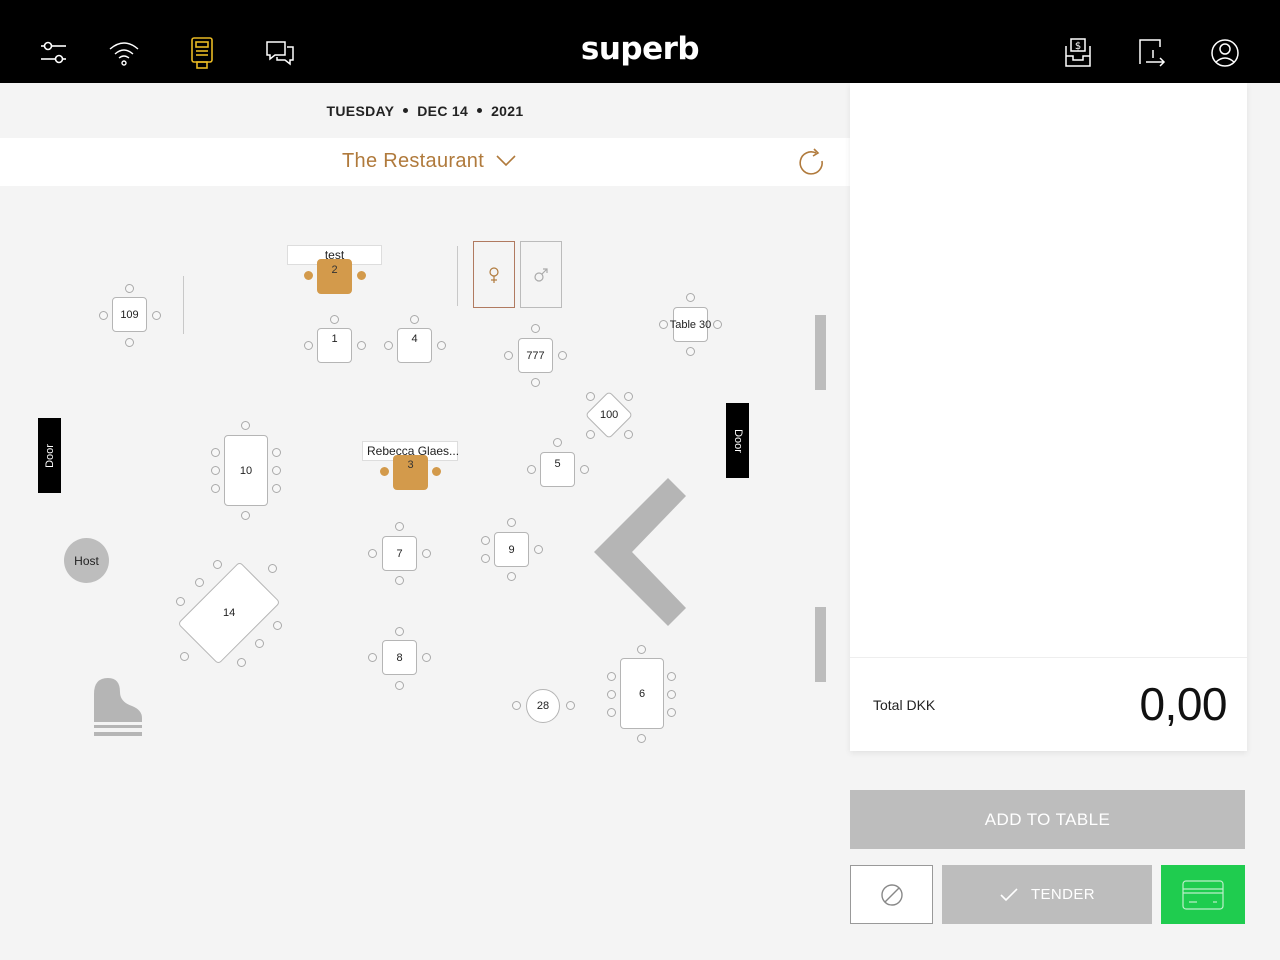 This screenshot has width=1280, height=960. I want to click on table-10: 10, so click(246, 470).